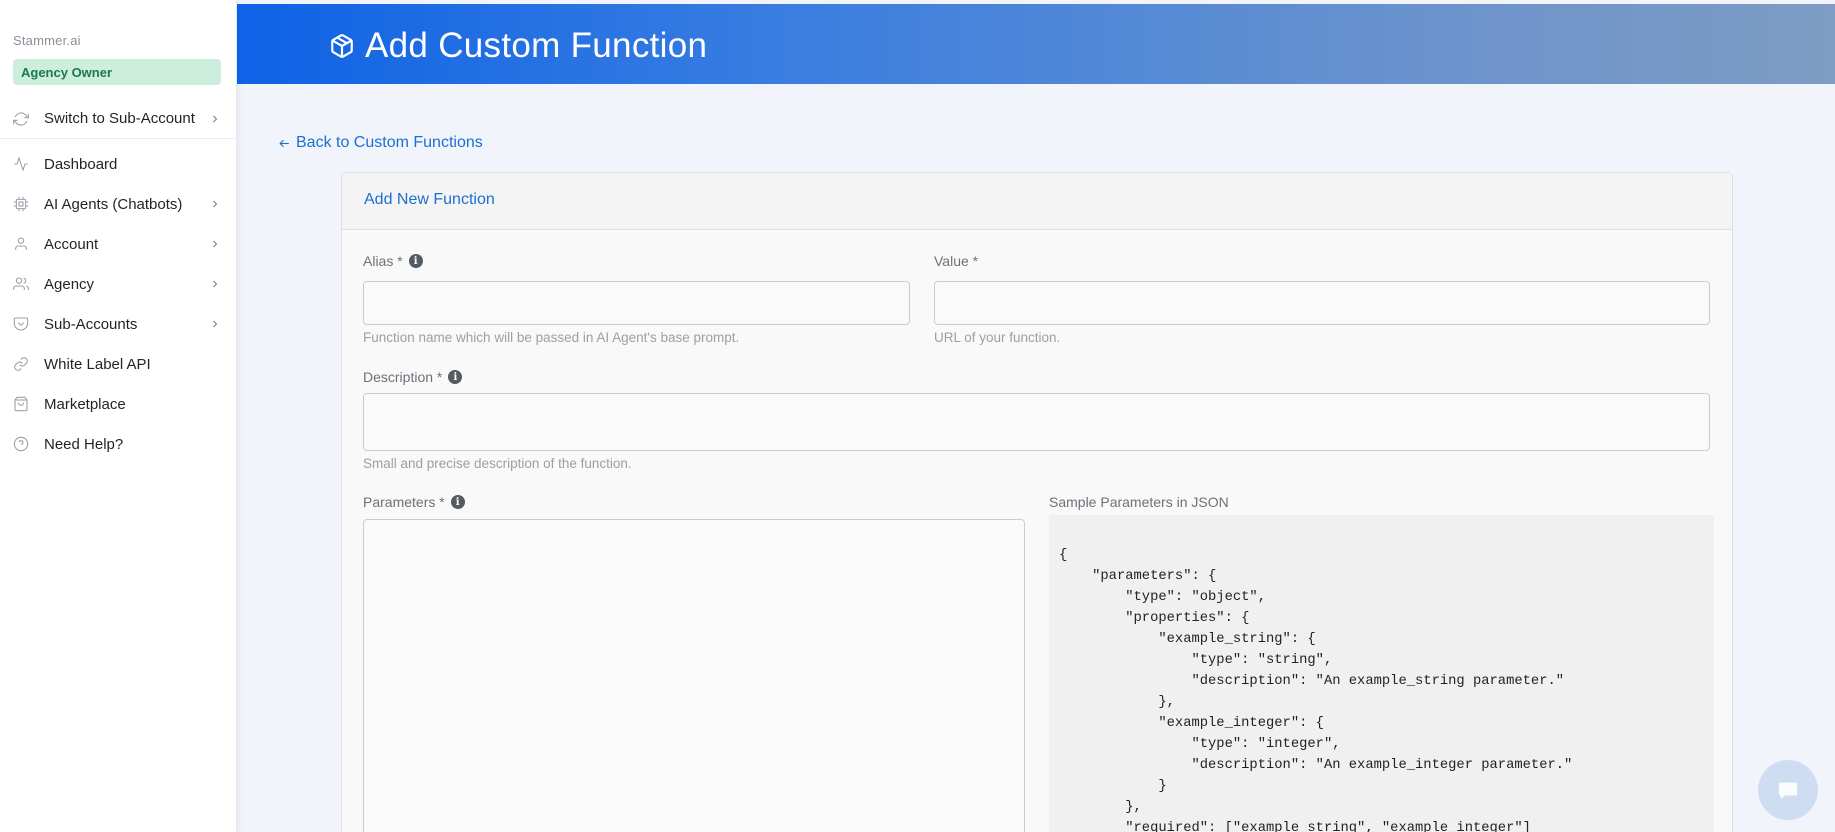 This screenshot has height=832, width=1835. I want to click on value-help-text: URL of your function., so click(997, 337).